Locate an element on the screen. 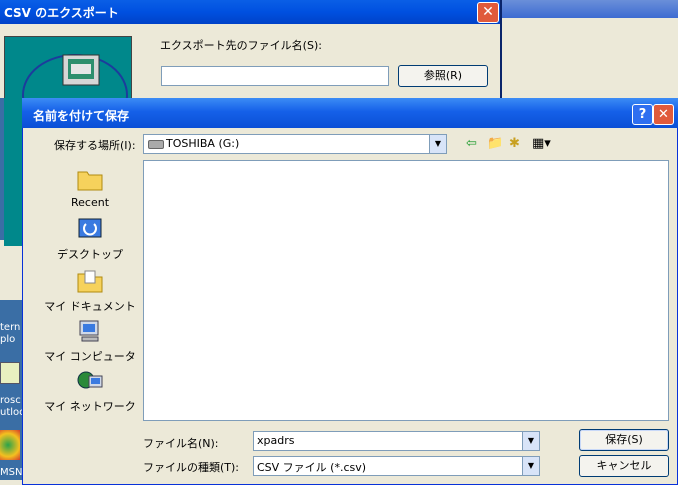 This screenshot has width=678, height=485. my-network-icon is located at coordinates (90, 380).